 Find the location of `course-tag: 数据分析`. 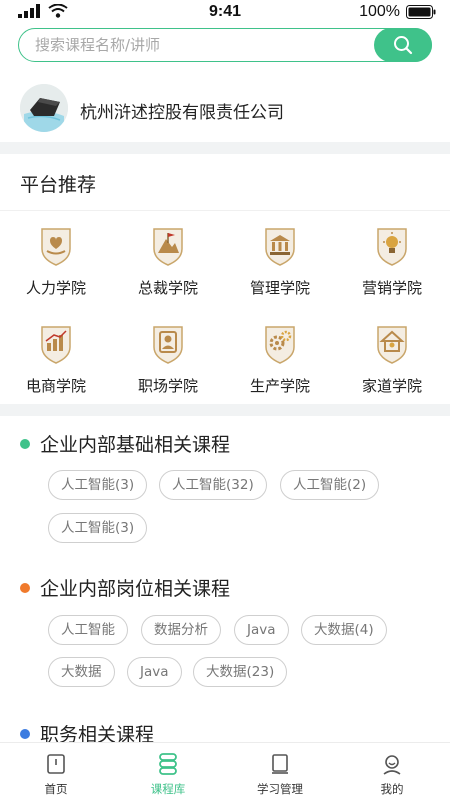

course-tag: 数据分析 is located at coordinates (181, 630).